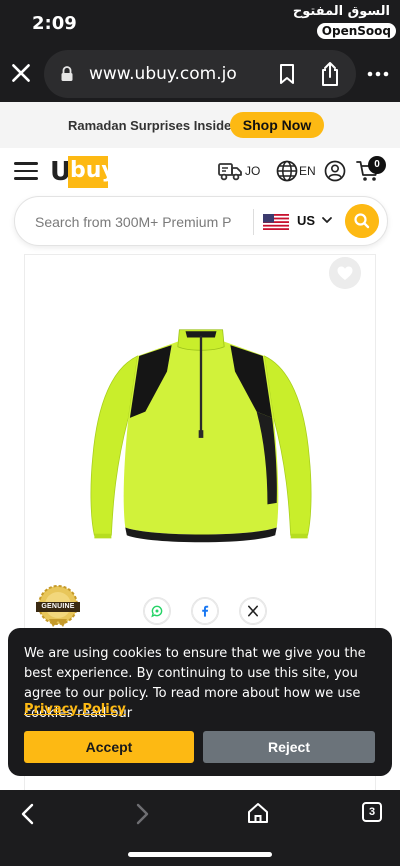 Image resolution: width=400 pixels, height=866 pixels. What do you see at coordinates (26, 172) in the screenshot?
I see `menu-icon` at bounding box center [26, 172].